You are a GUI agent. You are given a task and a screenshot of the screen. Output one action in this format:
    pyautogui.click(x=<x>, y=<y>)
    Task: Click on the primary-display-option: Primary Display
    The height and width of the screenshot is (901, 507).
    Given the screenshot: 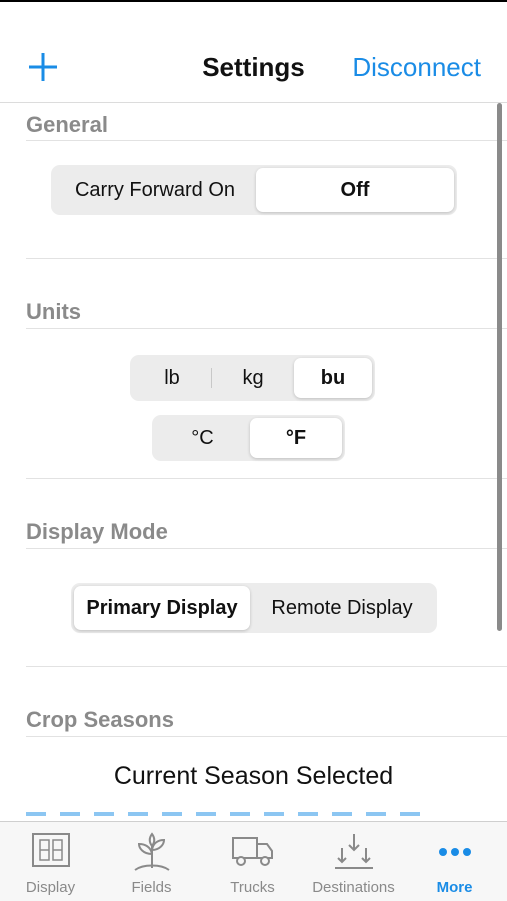 What is the action you would take?
    pyautogui.click(x=162, y=608)
    